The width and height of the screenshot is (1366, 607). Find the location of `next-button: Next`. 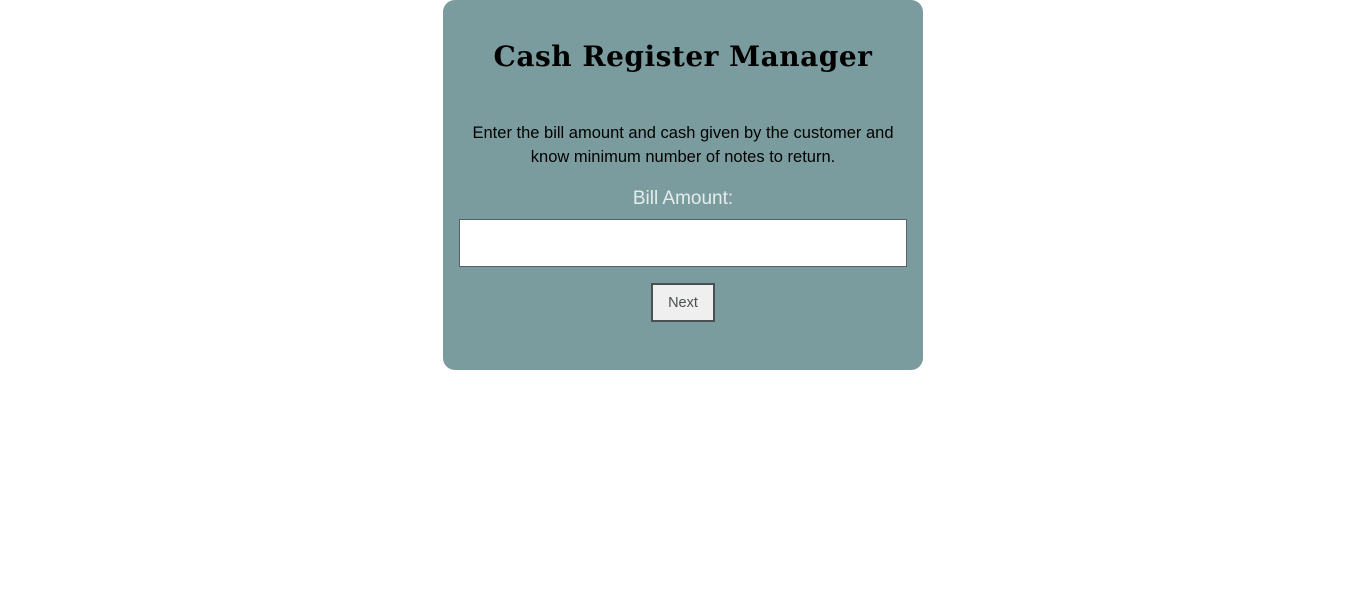

next-button: Next is located at coordinates (683, 302).